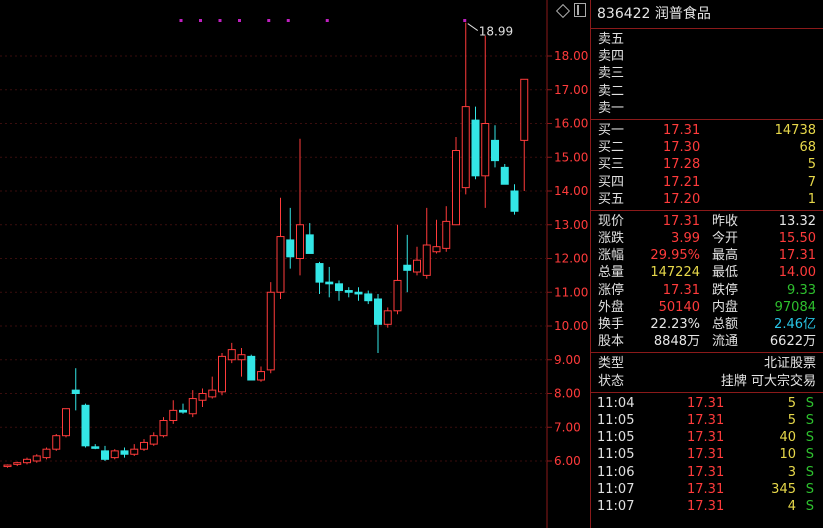  I want to click on stat-value: 29.95%, so click(675, 256).